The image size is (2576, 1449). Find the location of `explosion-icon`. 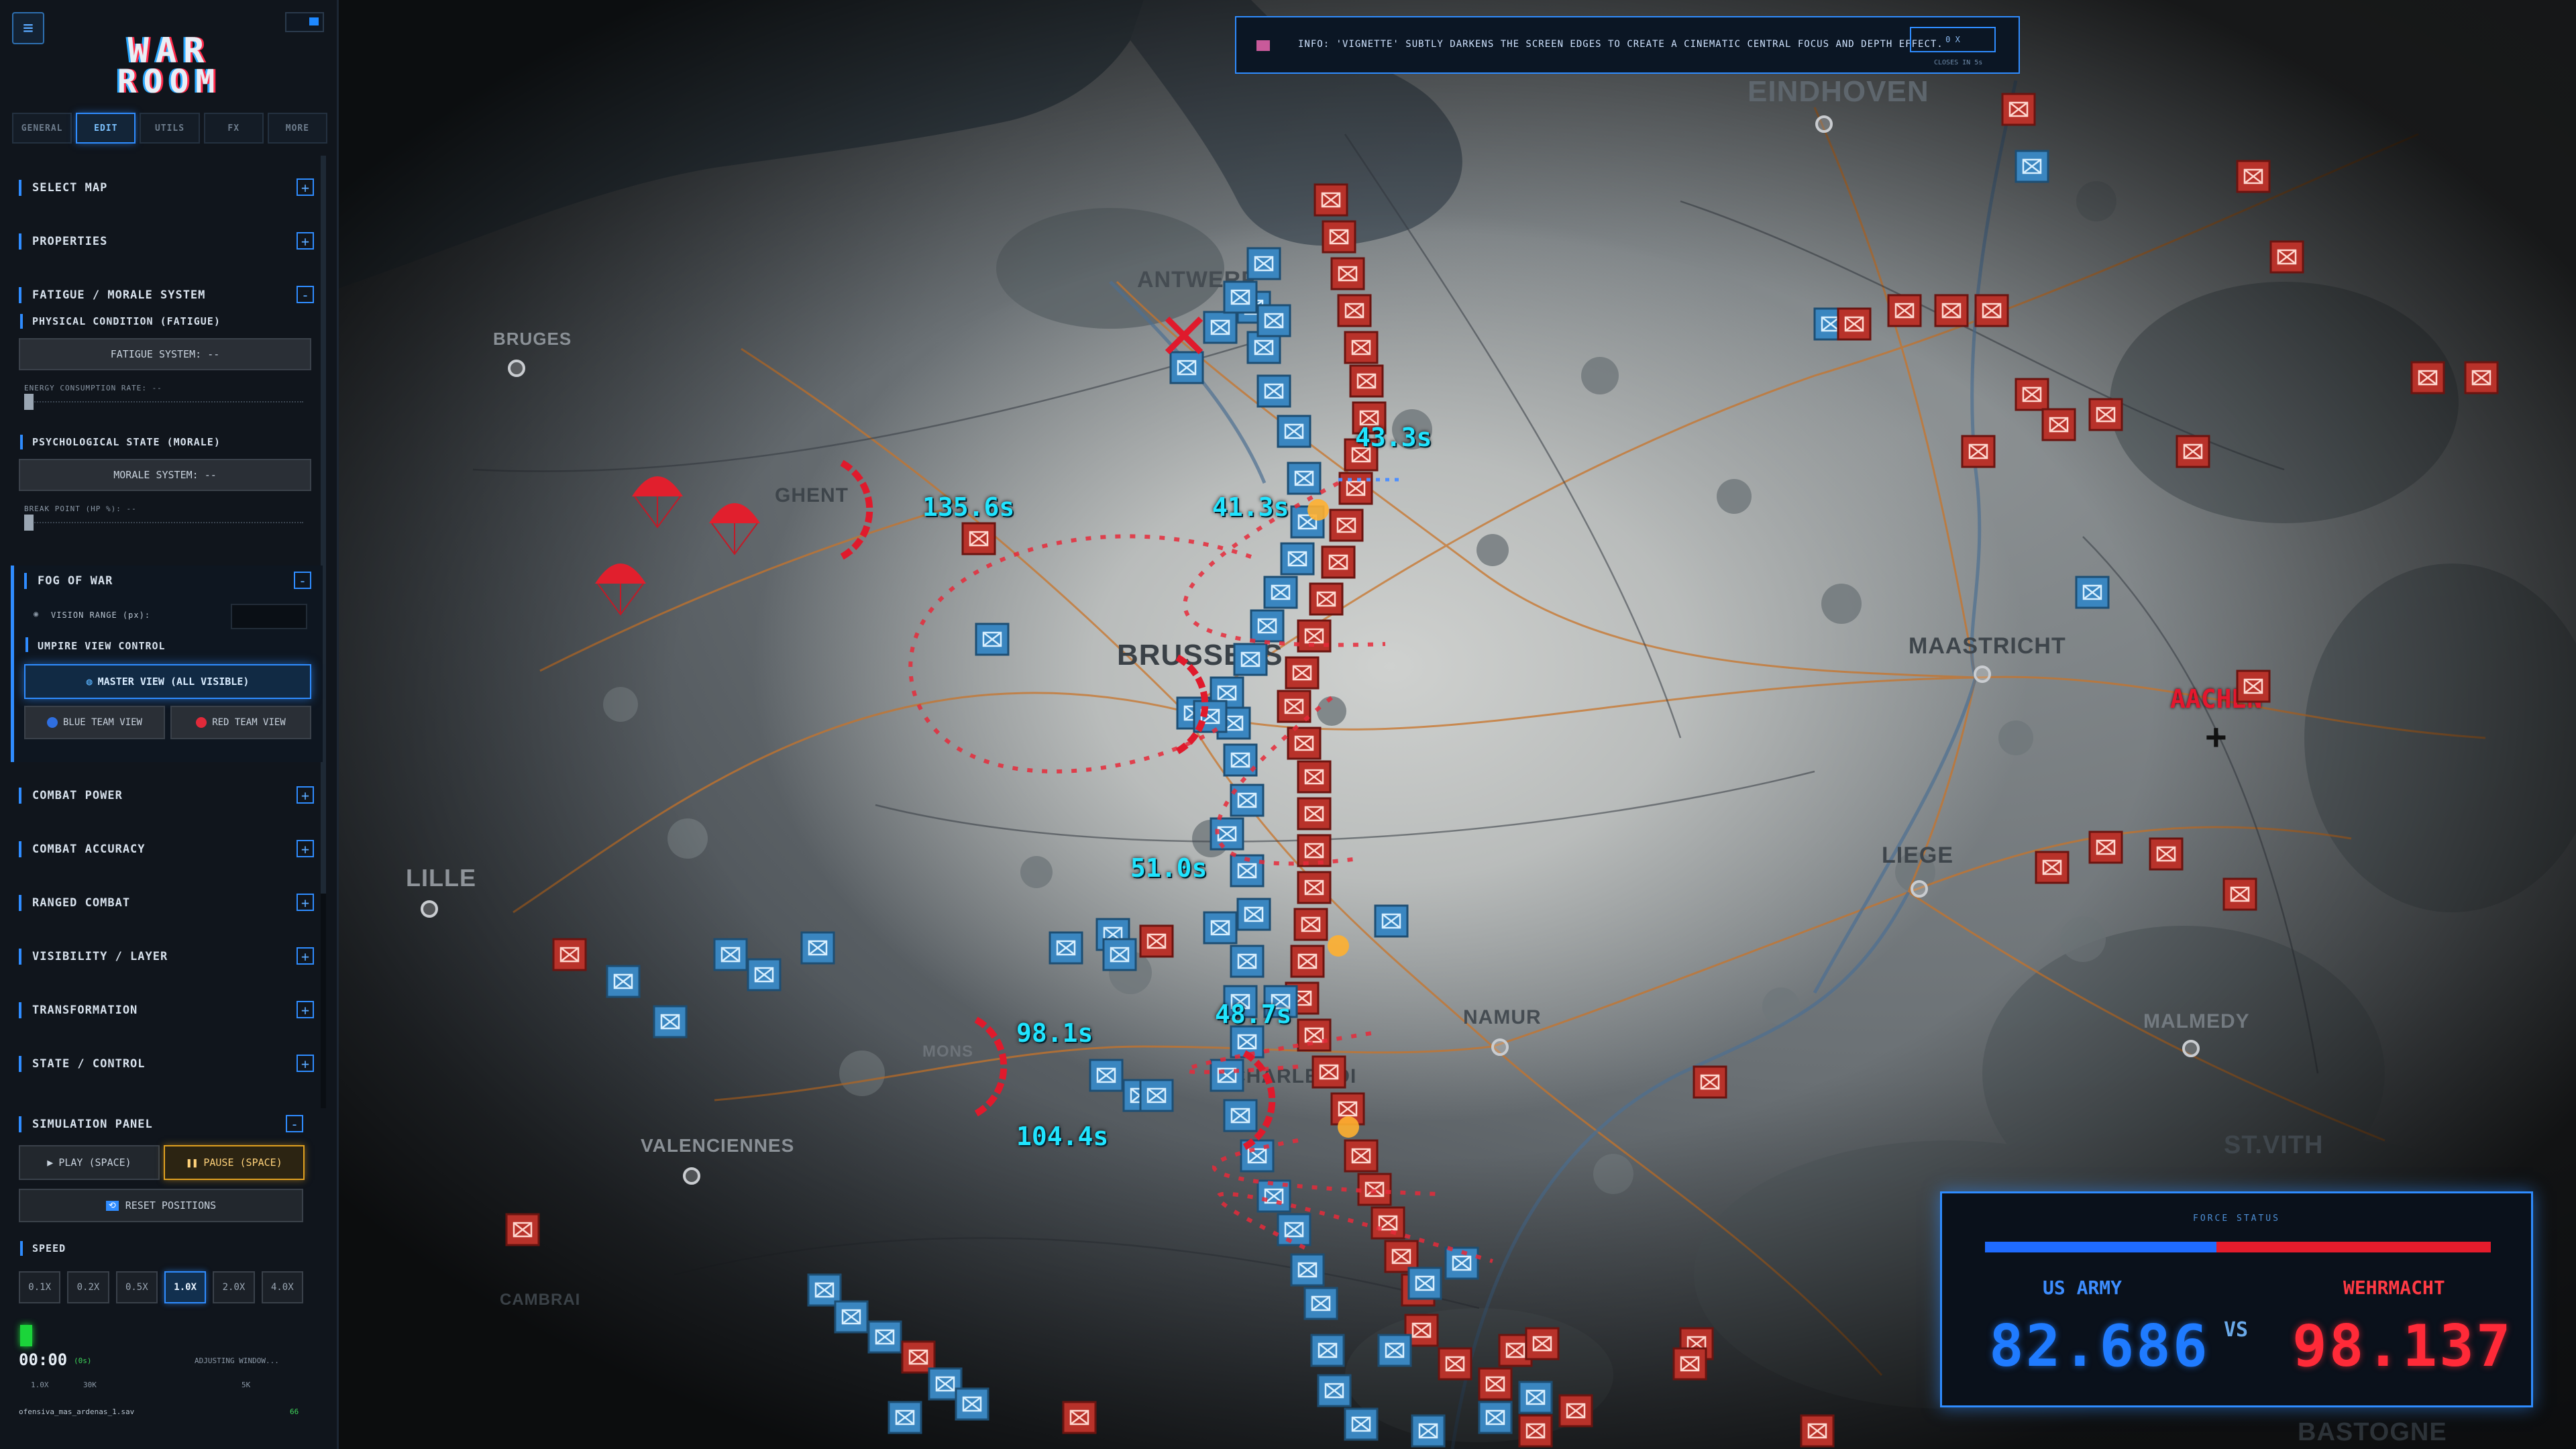

explosion-icon is located at coordinates (1348, 1127).